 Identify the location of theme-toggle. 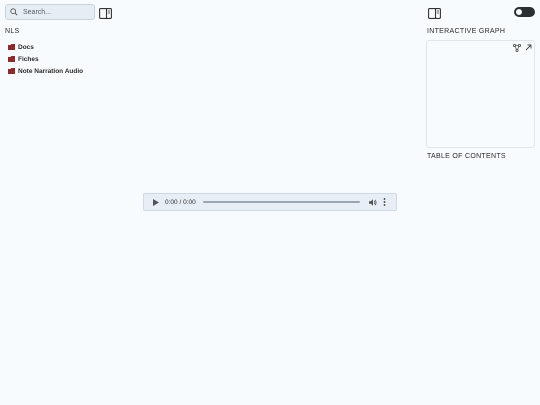
(524, 12).